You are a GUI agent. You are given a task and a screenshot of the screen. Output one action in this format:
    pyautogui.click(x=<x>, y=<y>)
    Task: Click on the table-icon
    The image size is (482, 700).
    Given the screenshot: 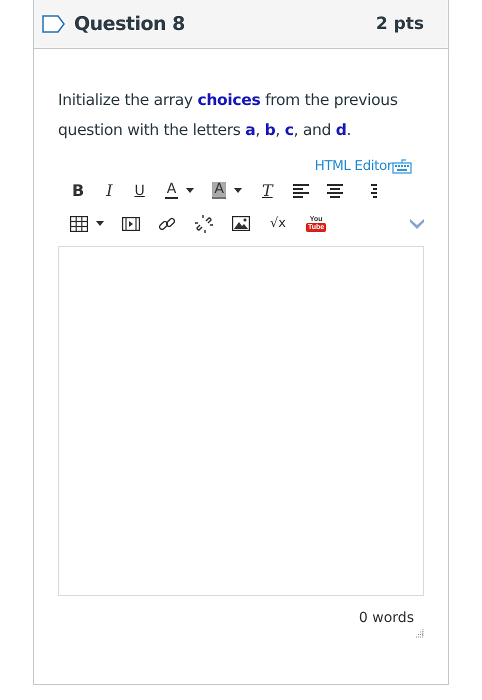 What is the action you would take?
    pyautogui.click(x=79, y=224)
    